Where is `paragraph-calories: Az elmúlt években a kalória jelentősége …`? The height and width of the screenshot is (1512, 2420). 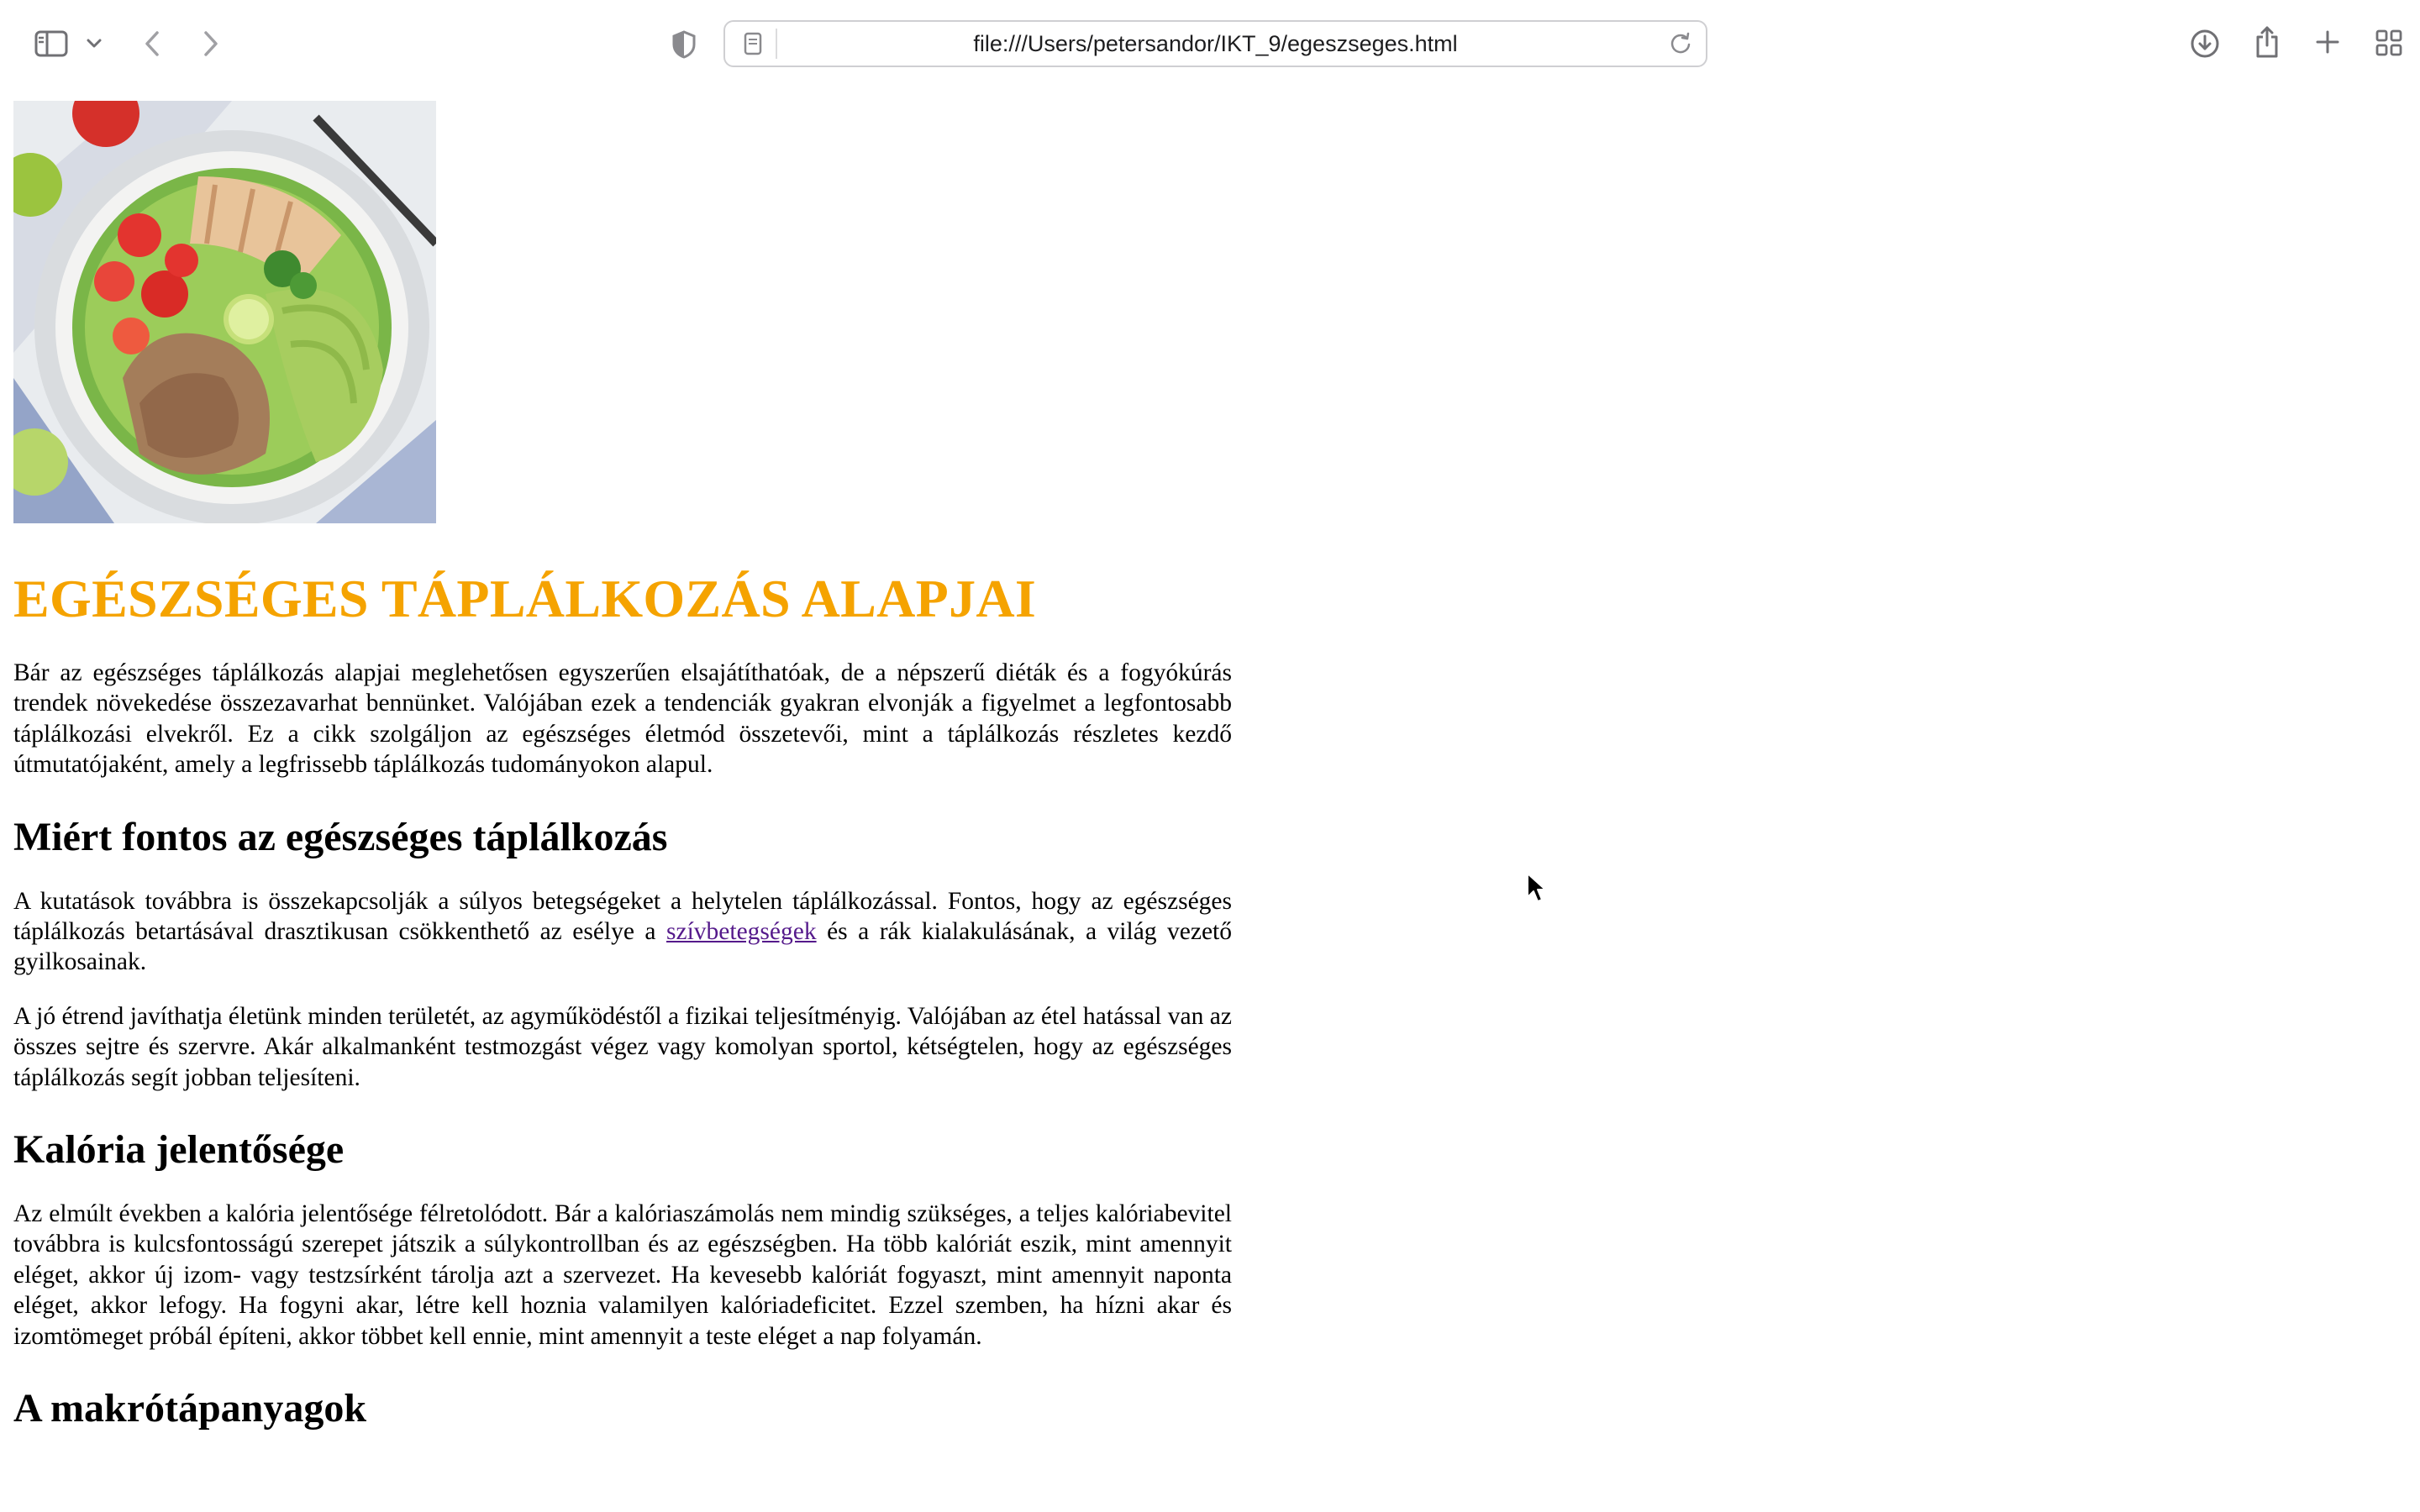
paragraph-calories: Az elmúlt években a kalória jelentősége … is located at coordinates (622, 1275).